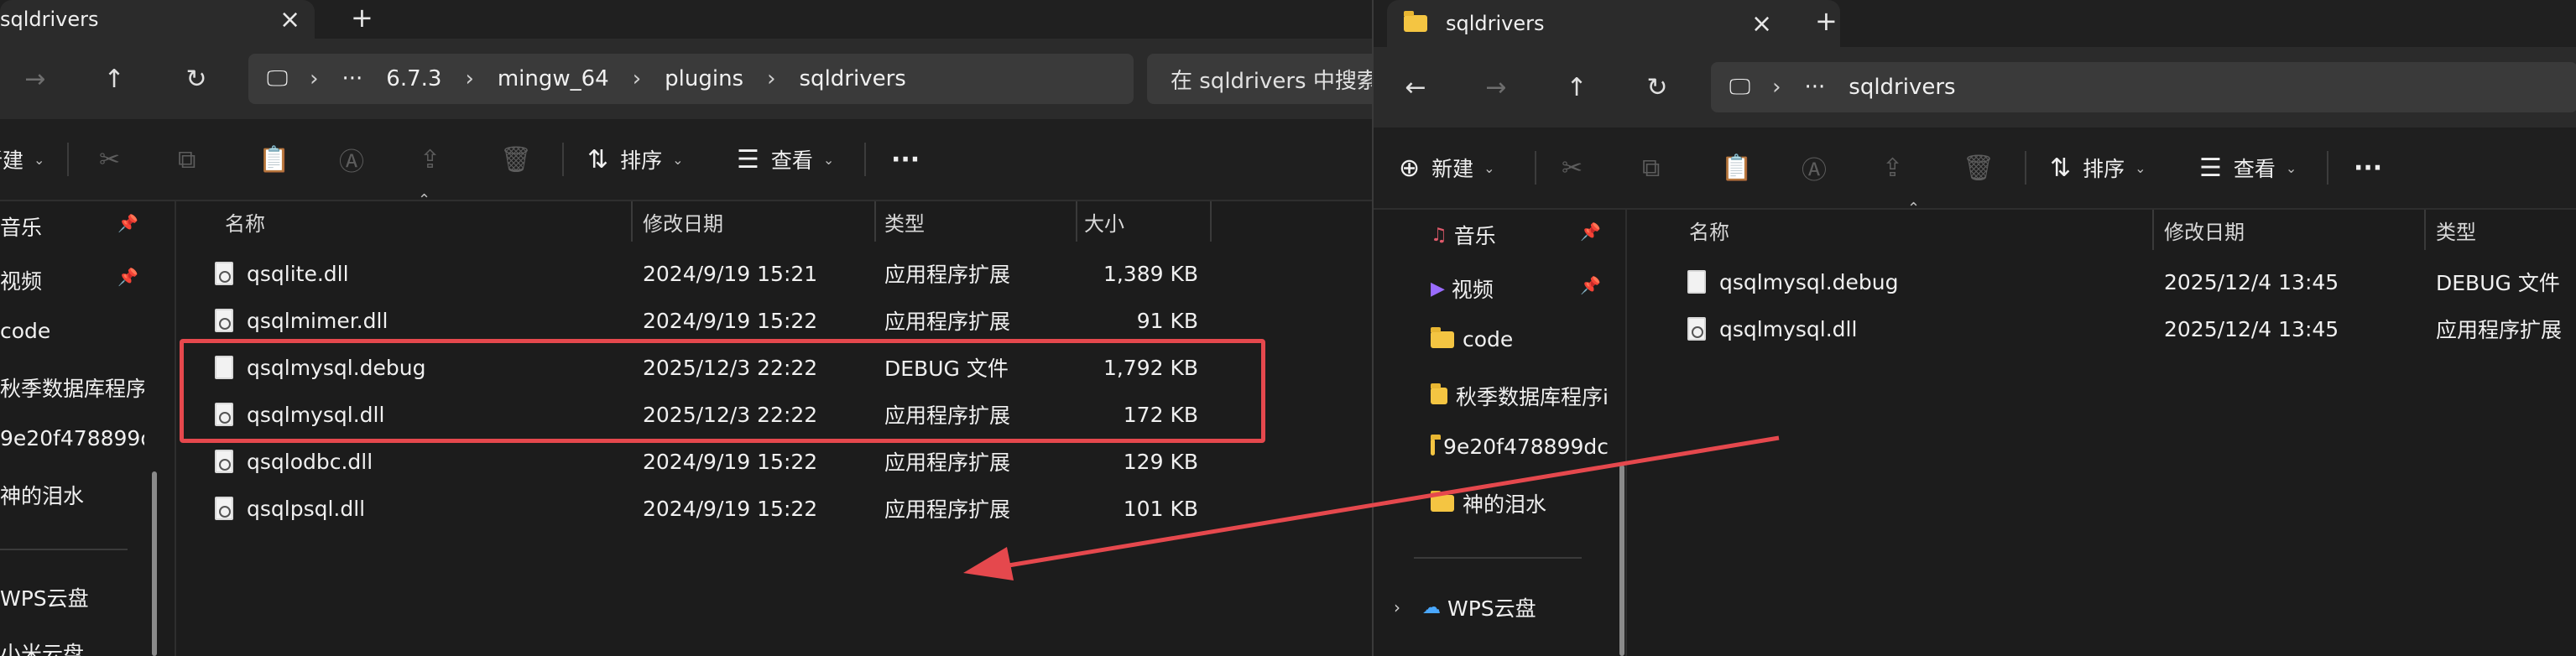 The image size is (2576, 656). Describe the element at coordinates (1389, 503) in the screenshot. I see `arrow-shaft` at that location.